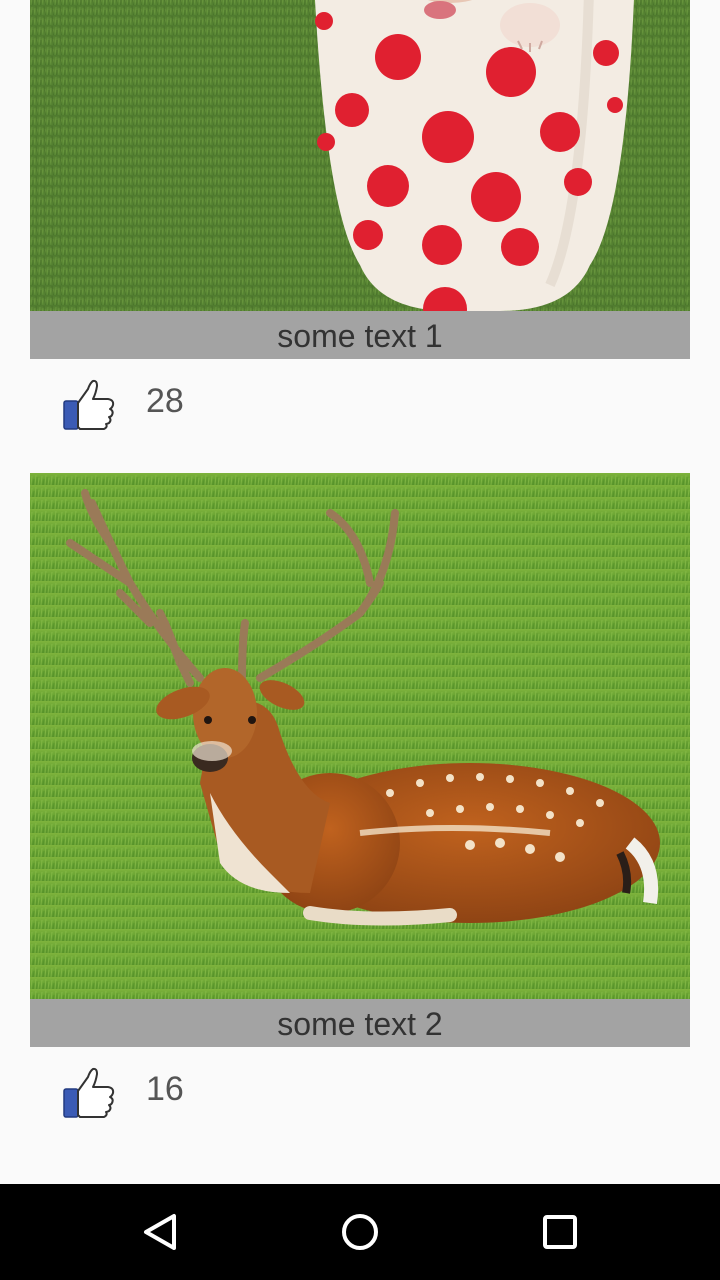  I want to click on system-navigation-bar, so click(360, 1232).